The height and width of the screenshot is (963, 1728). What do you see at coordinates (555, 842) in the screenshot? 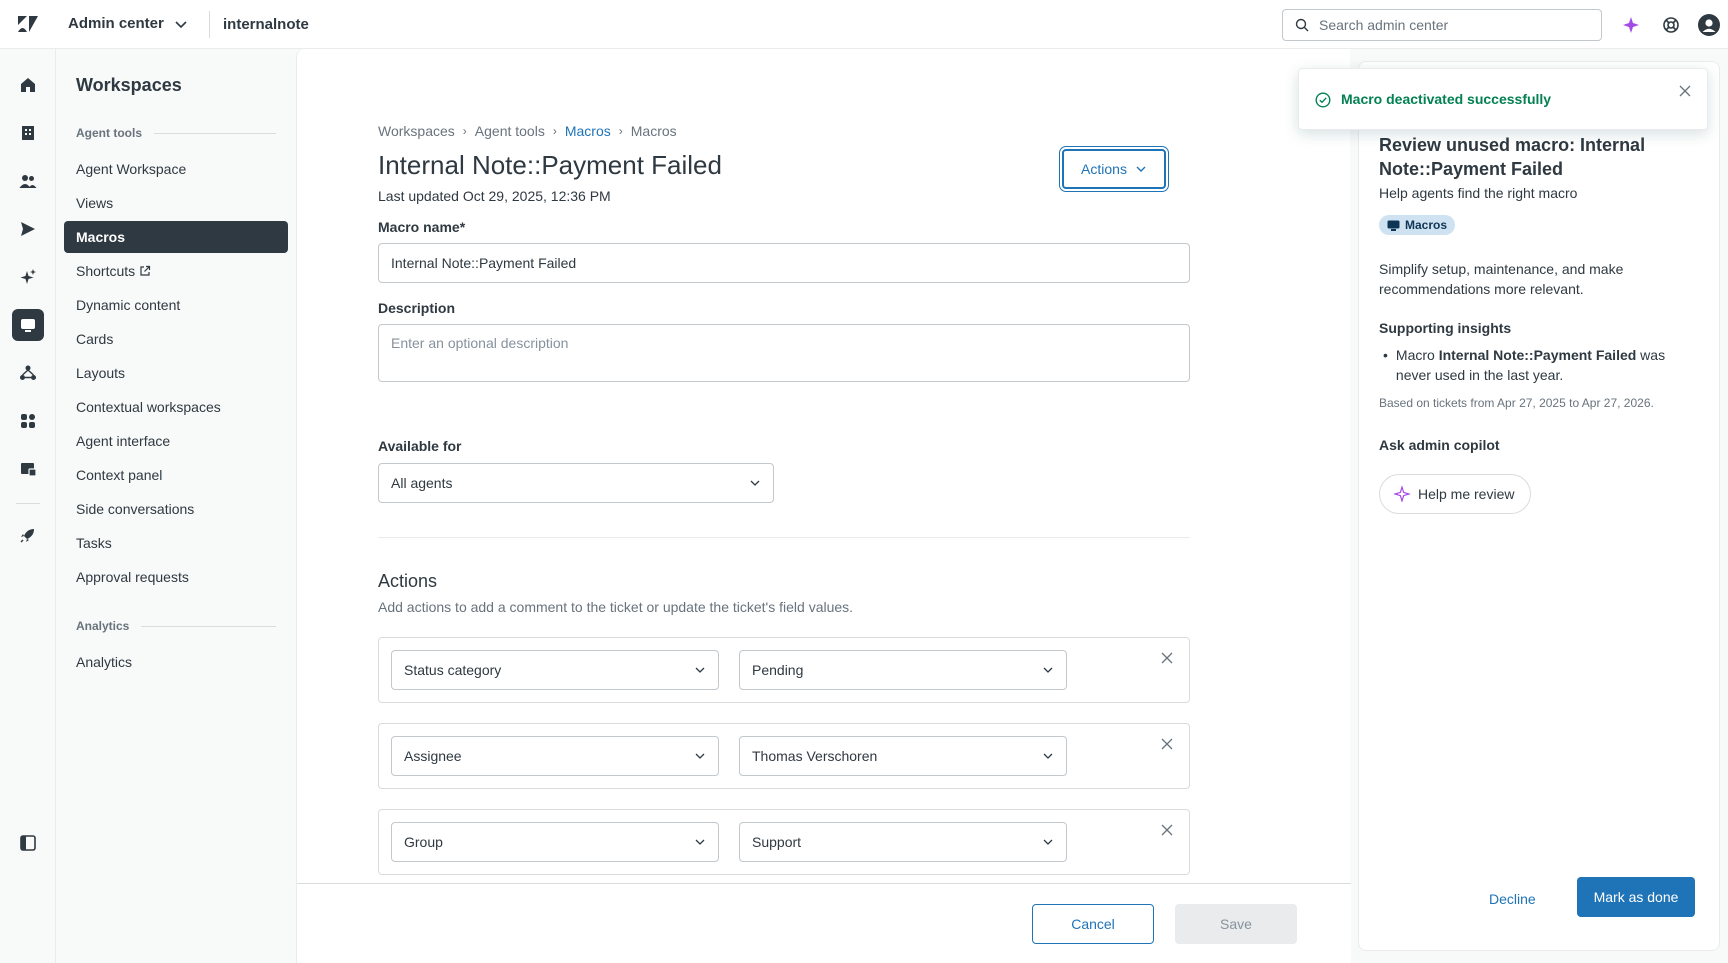
I see `action-field-select: Group` at bounding box center [555, 842].